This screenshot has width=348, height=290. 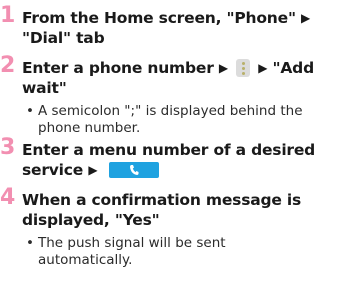 I want to click on menu-icon, so click(x=243, y=68).